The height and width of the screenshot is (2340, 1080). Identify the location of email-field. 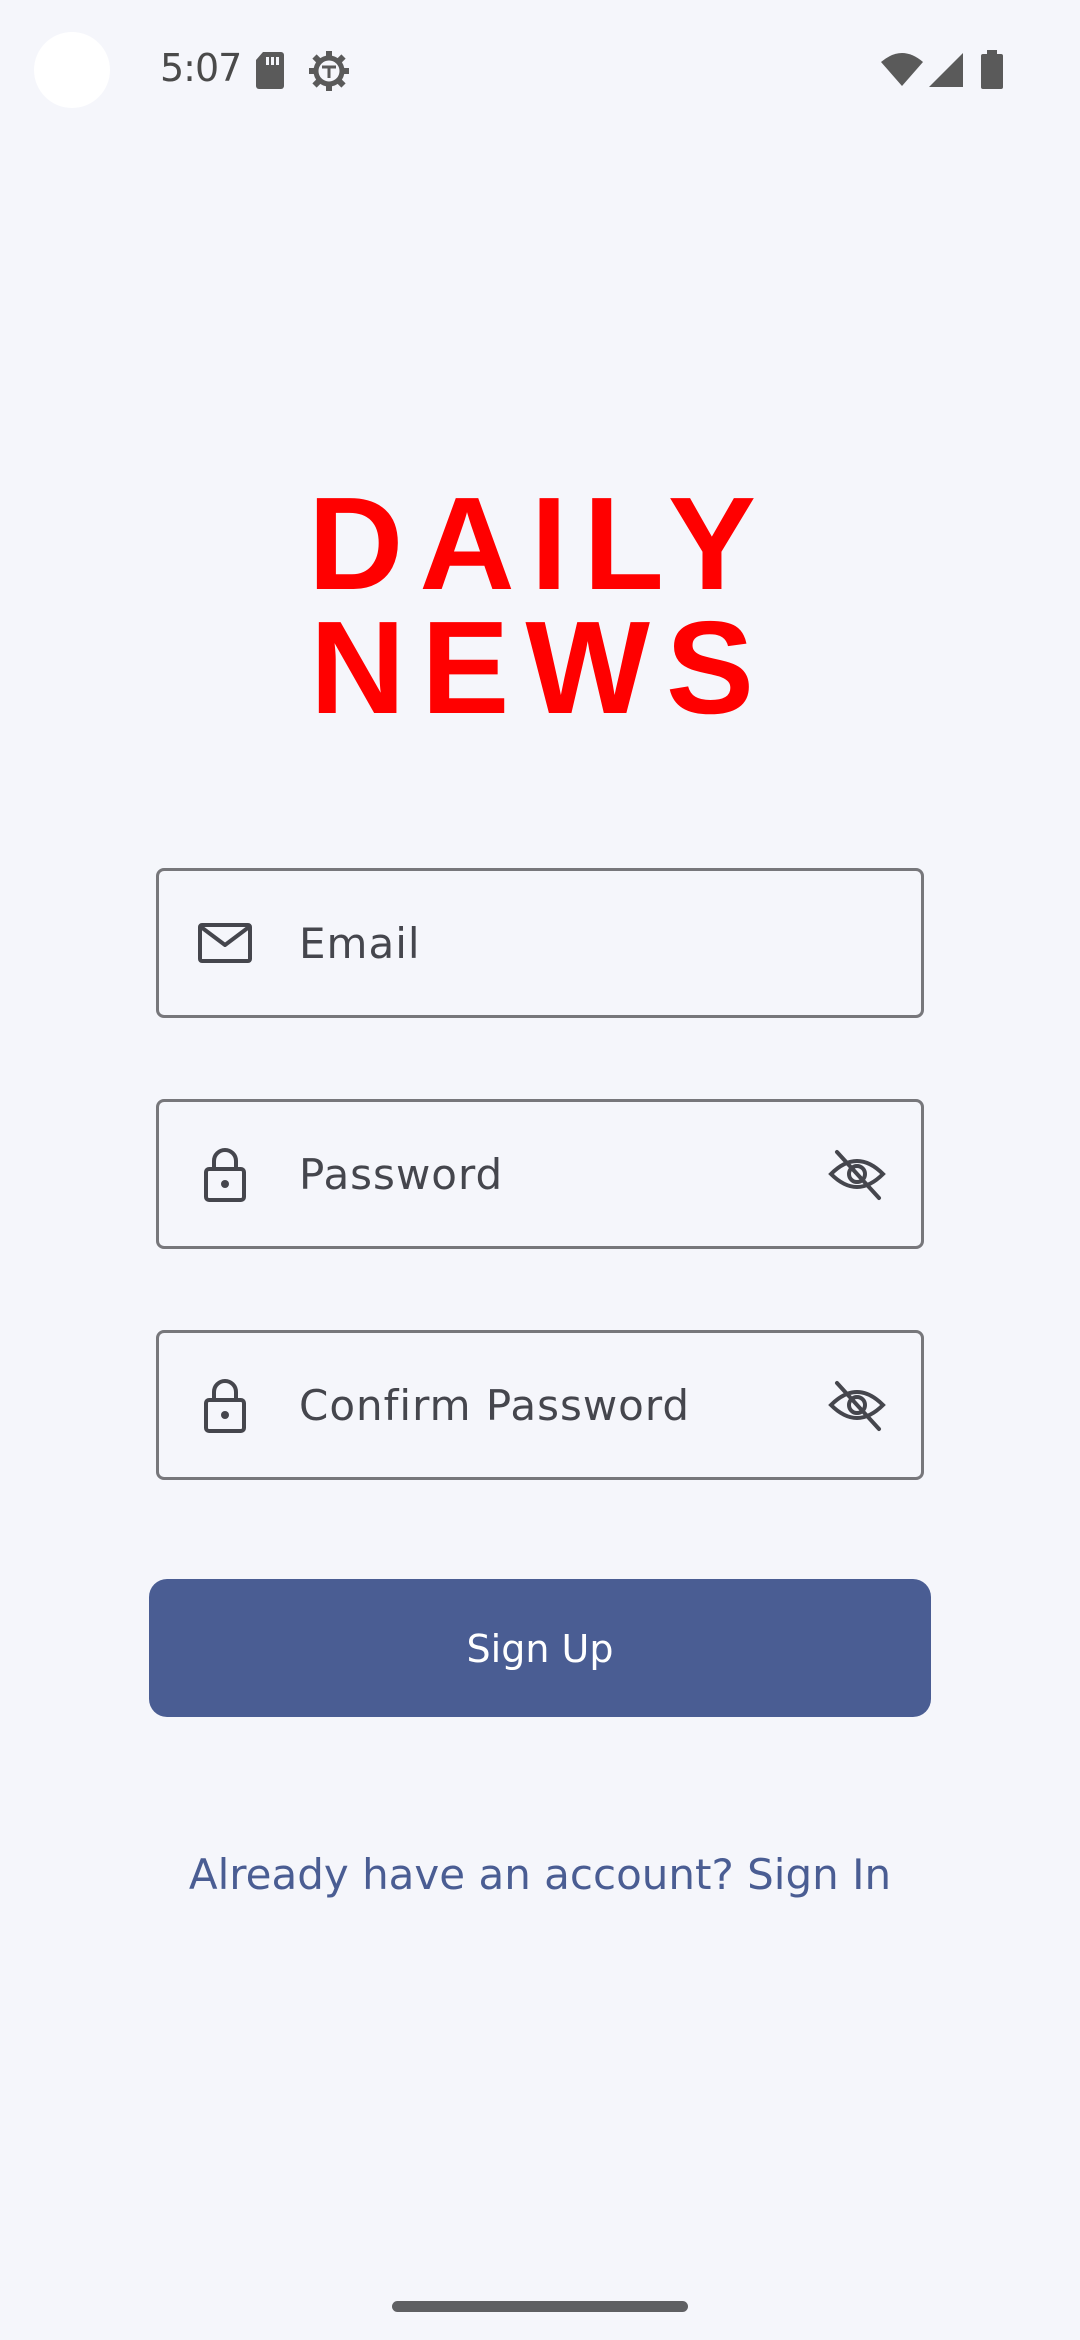
(540, 943).